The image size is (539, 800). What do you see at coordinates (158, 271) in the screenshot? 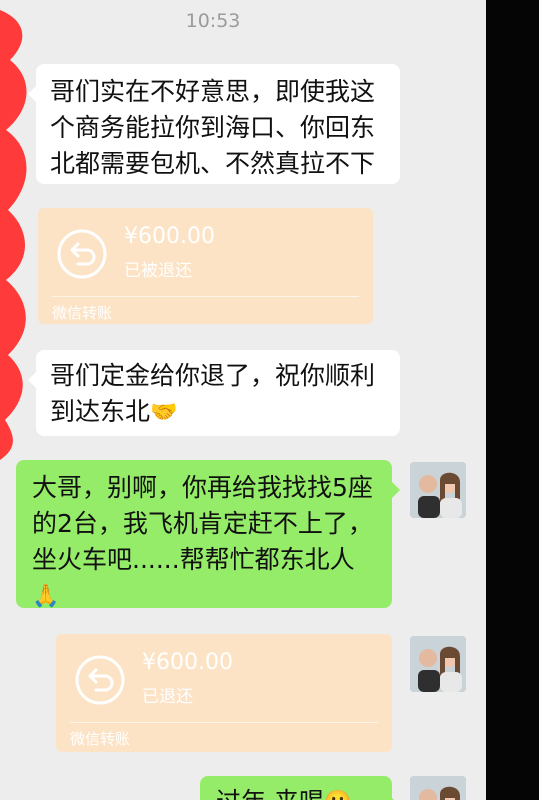
I see `transfer-status: 已被退还` at bounding box center [158, 271].